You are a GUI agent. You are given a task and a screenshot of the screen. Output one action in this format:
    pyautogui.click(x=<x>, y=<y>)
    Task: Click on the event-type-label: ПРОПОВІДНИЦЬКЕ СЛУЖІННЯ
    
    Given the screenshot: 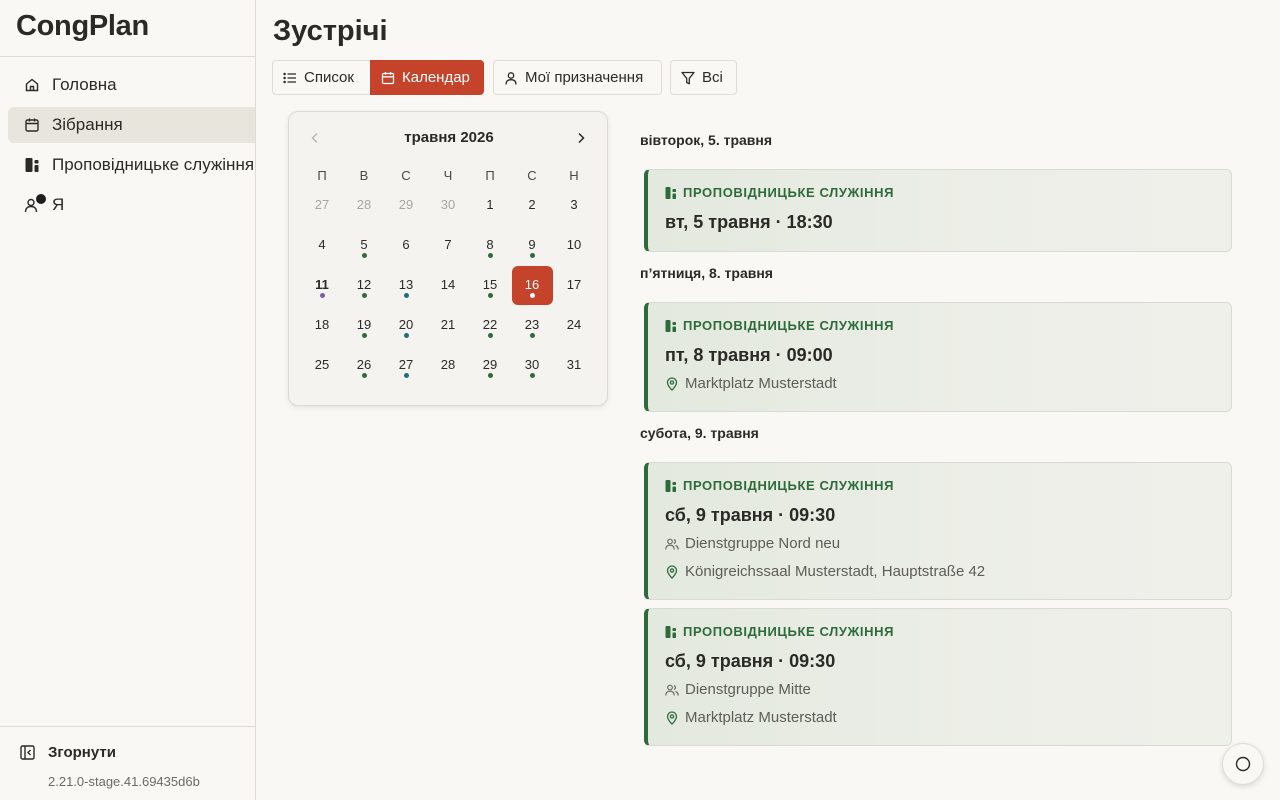 What is the action you would take?
    pyautogui.click(x=789, y=325)
    